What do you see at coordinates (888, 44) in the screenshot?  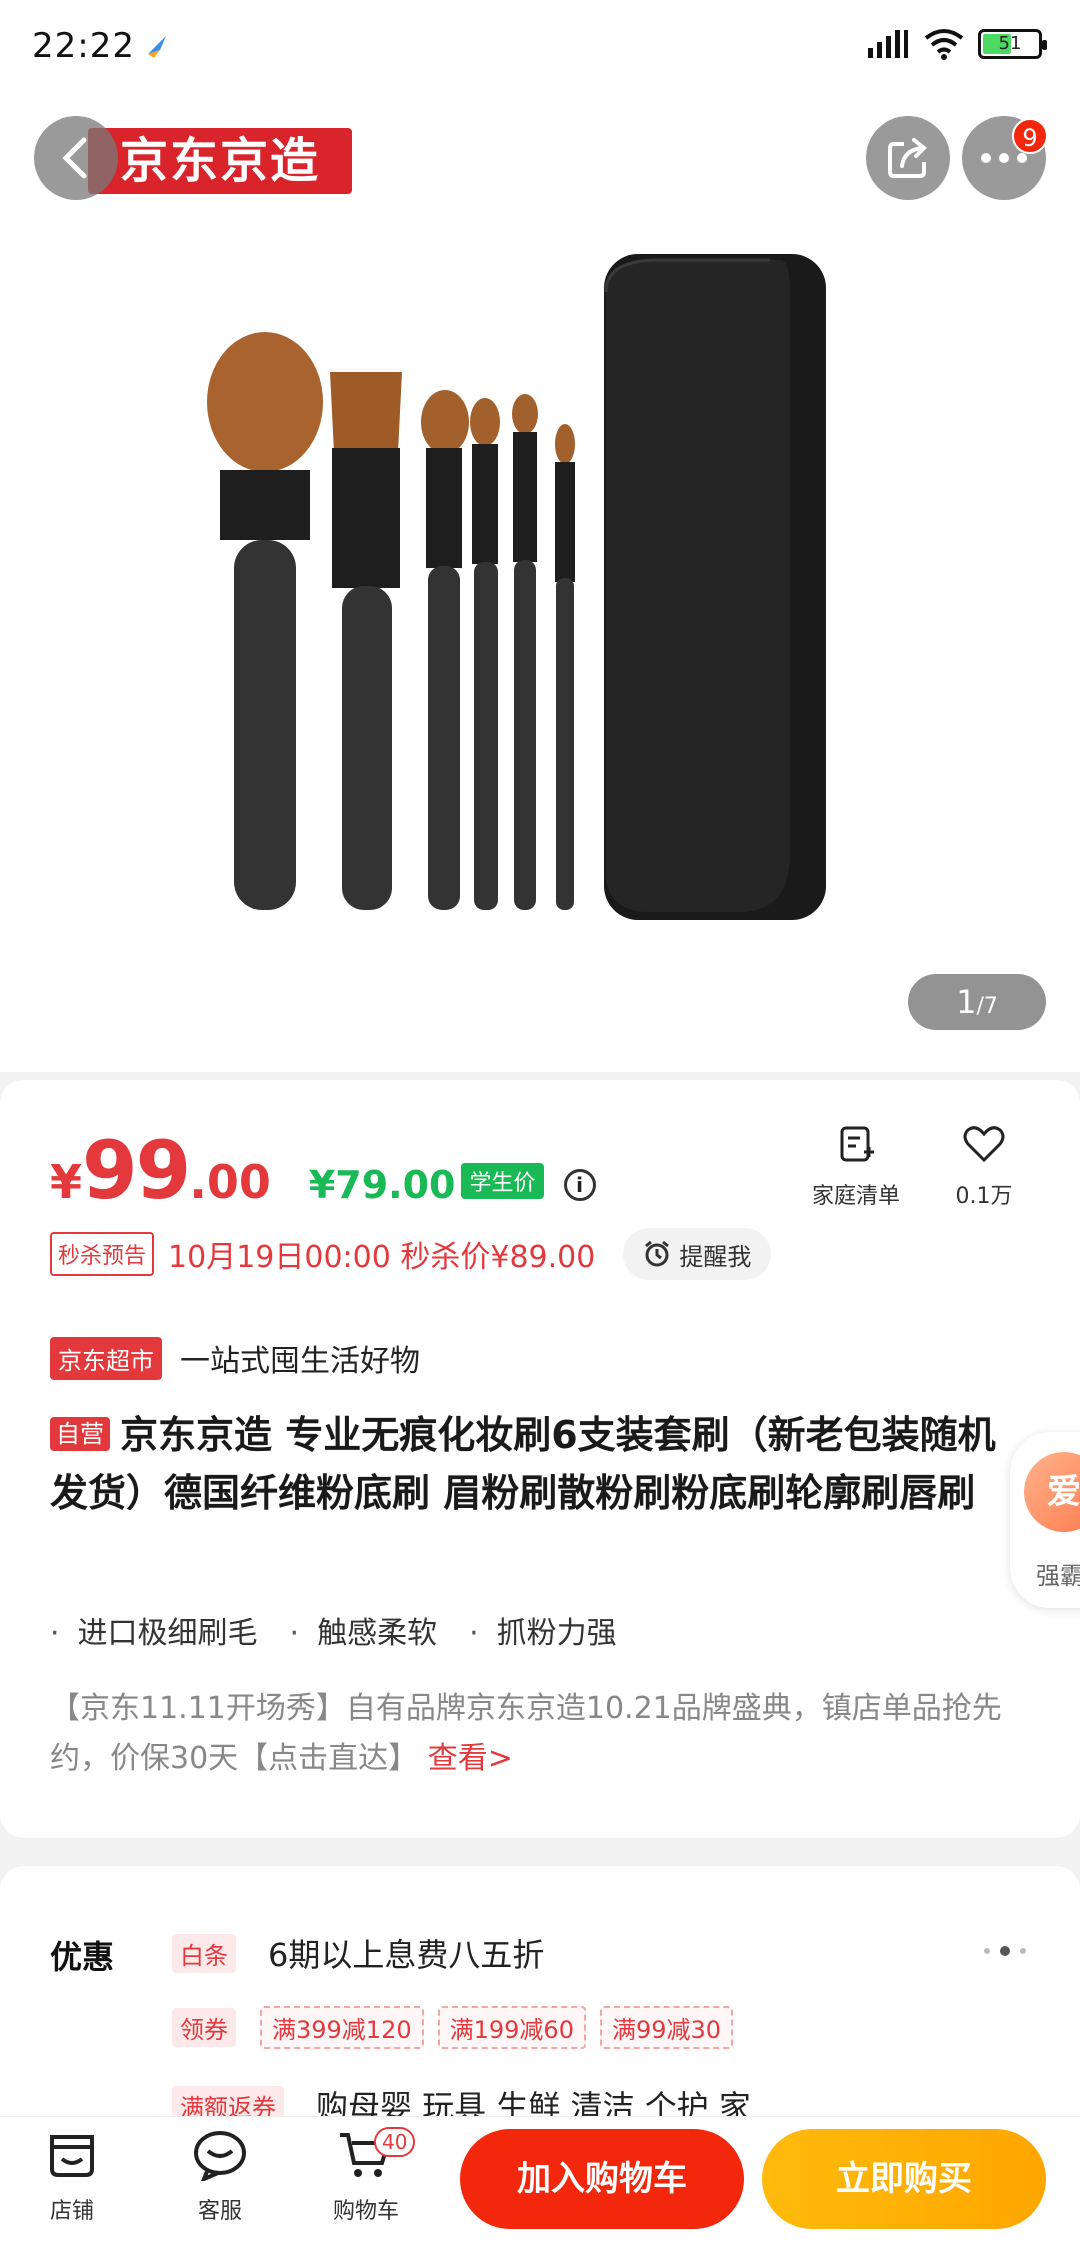 I see `signal-icon` at bounding box center [888, 44].